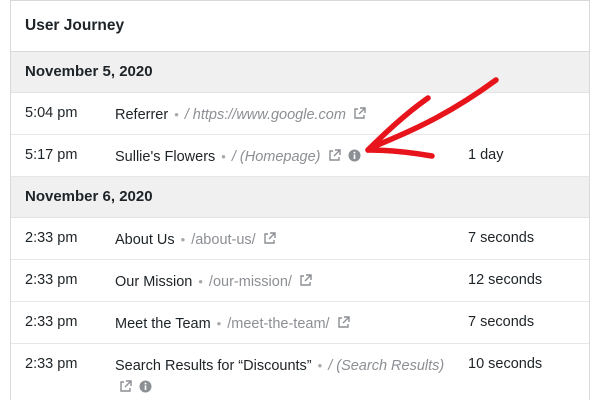  Describe the element at coordinates (300, 26) in the screenshot. I see `card-title: User Journey` at that location.